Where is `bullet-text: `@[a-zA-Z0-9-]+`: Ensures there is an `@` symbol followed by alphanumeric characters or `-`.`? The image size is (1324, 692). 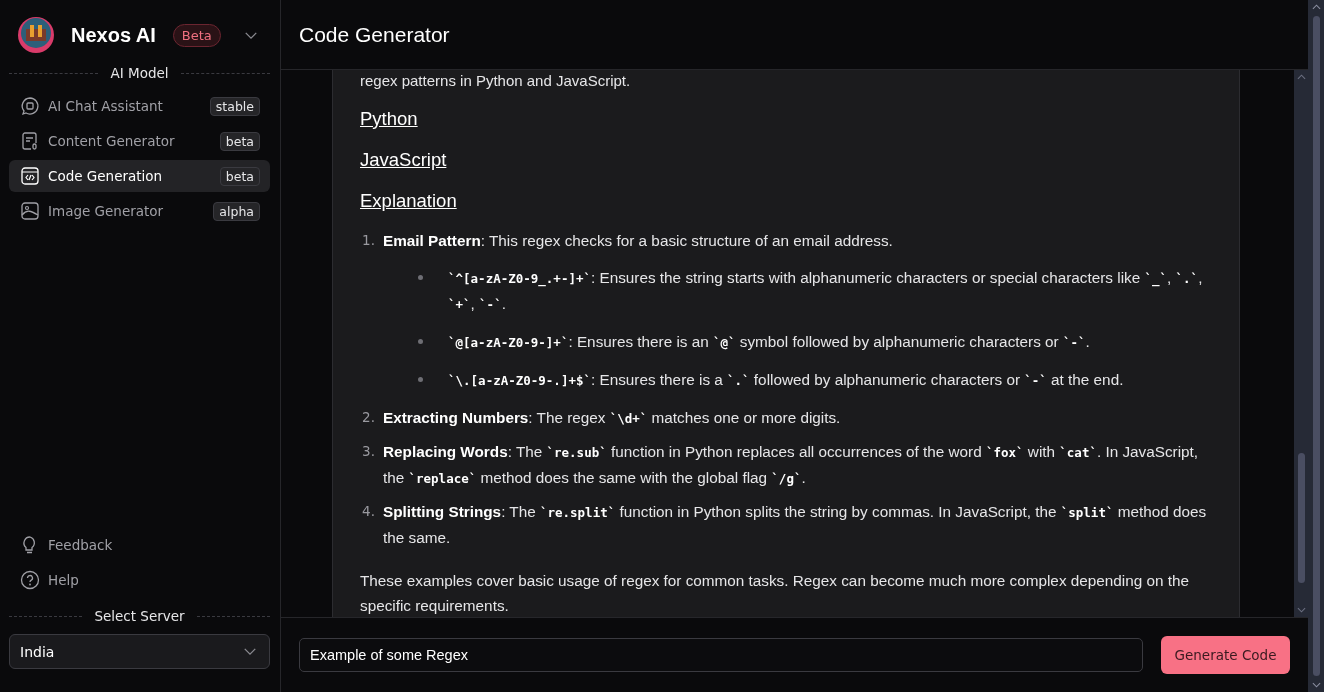 bullet-text: `@[a-zA-Z0-9-]+`: Ensures there is an `@` symbol followed by alphanumeric characters or `-`. is located at coordinates (769, 342).